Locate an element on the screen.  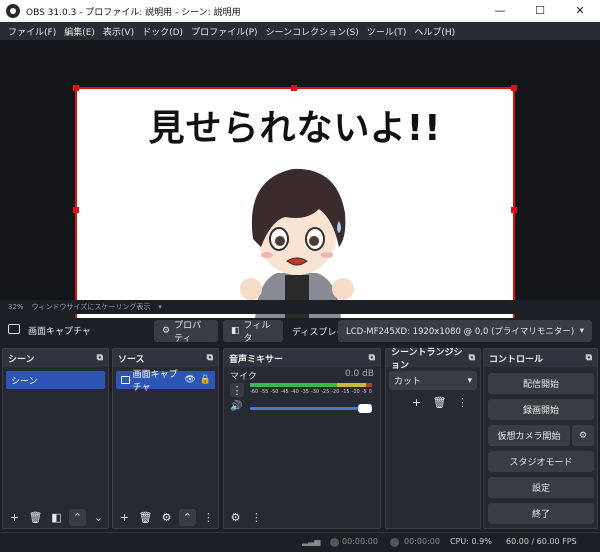
stream-time: 00:00:00 is located at coordinates (360, 541).